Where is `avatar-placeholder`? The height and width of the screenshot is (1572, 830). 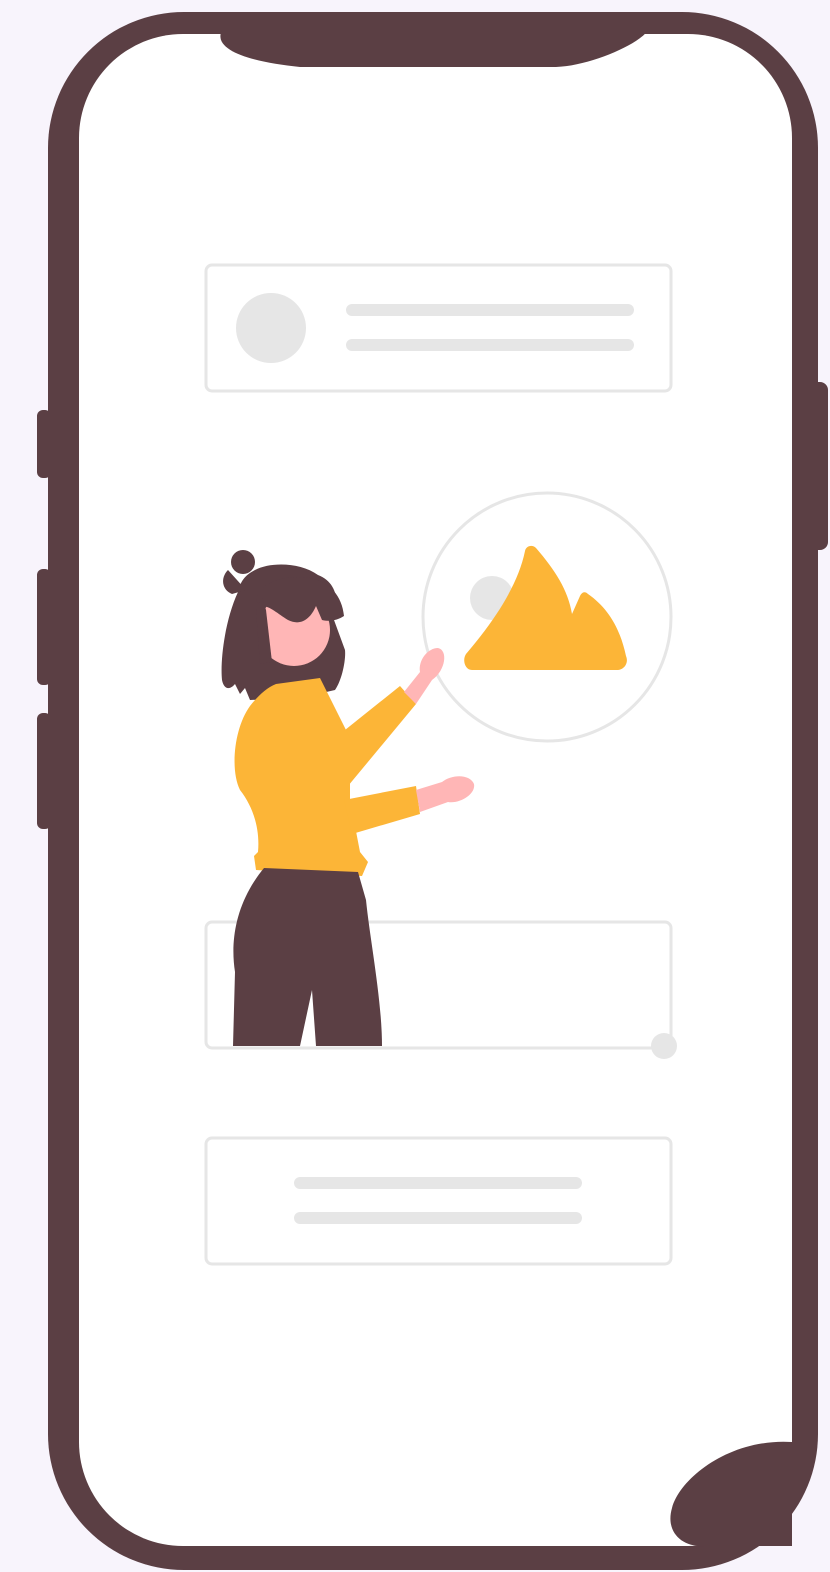
avatar-placeholder is located at coordinates (271, 328).